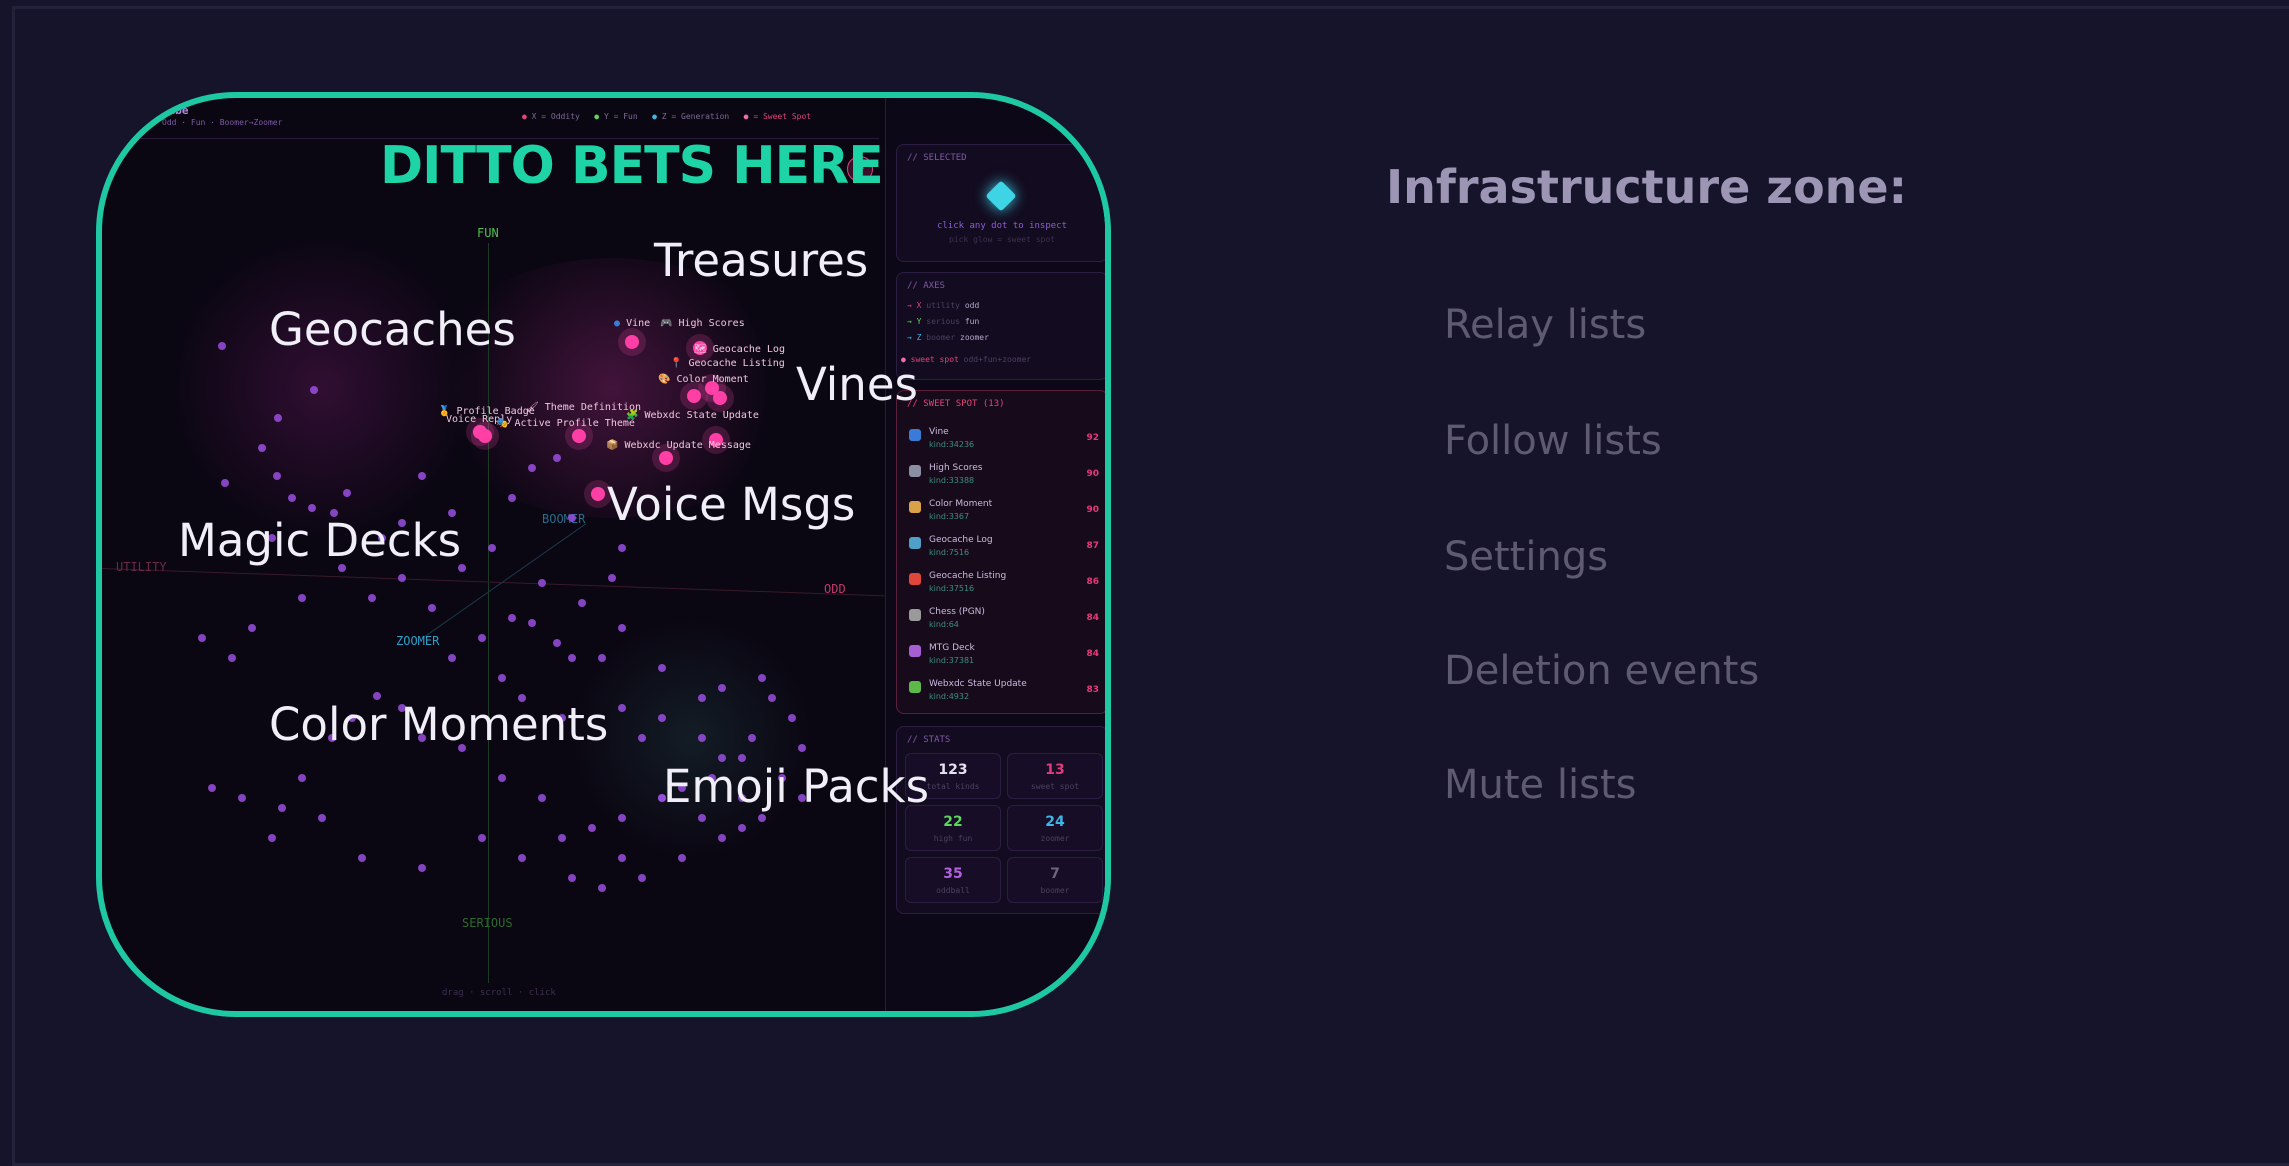 This screenshot has width=2289, height=1166. I want to click on sweet-spot-item: Webxdc State Update kind:4932 83, so click(1004, 696).